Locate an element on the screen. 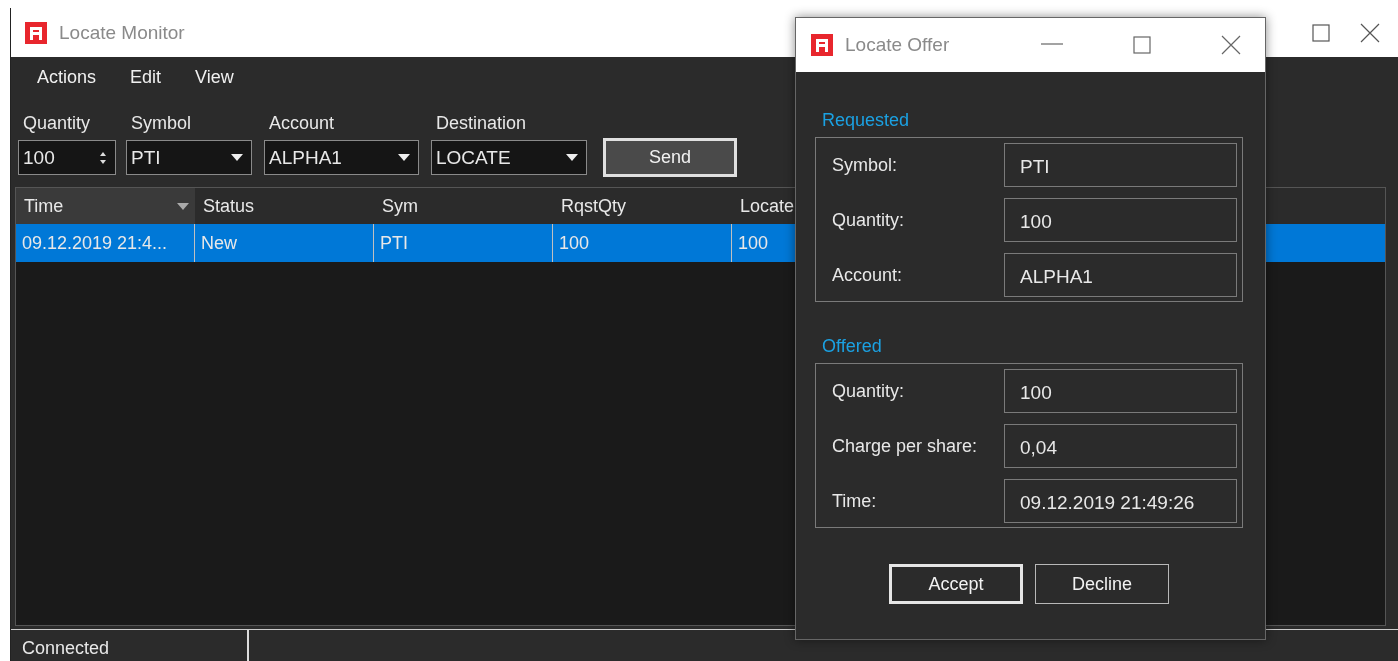 Image resolution: width=1398 pixels, height=661 pixels. field-label: Account is located at coordinates (302, 123).